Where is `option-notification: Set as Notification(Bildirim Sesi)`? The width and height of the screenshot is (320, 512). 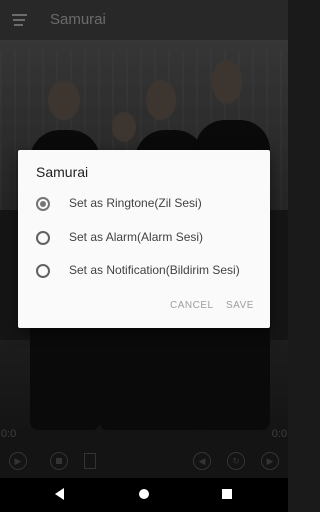
option-notification: Set as Notification(Bildirim Sesi) is located at coordinates (144, 271).